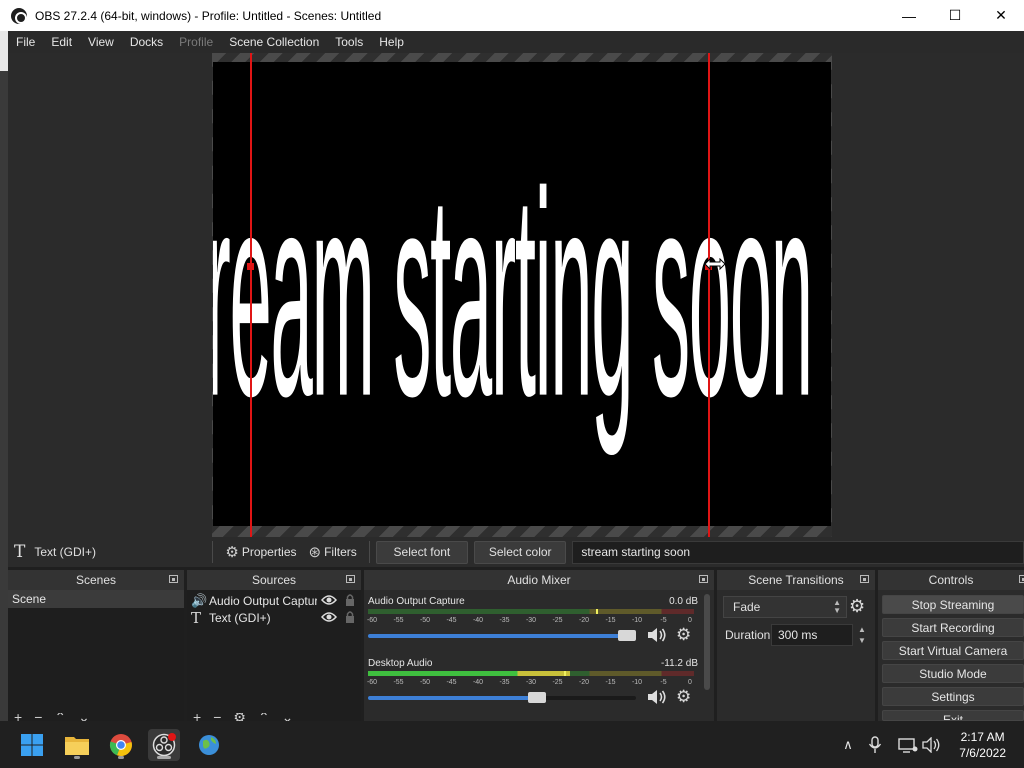  What do you see at coordinates (875, 744) in the screenshot?
I see `microphone-icon` at bounding box center [875, 744].